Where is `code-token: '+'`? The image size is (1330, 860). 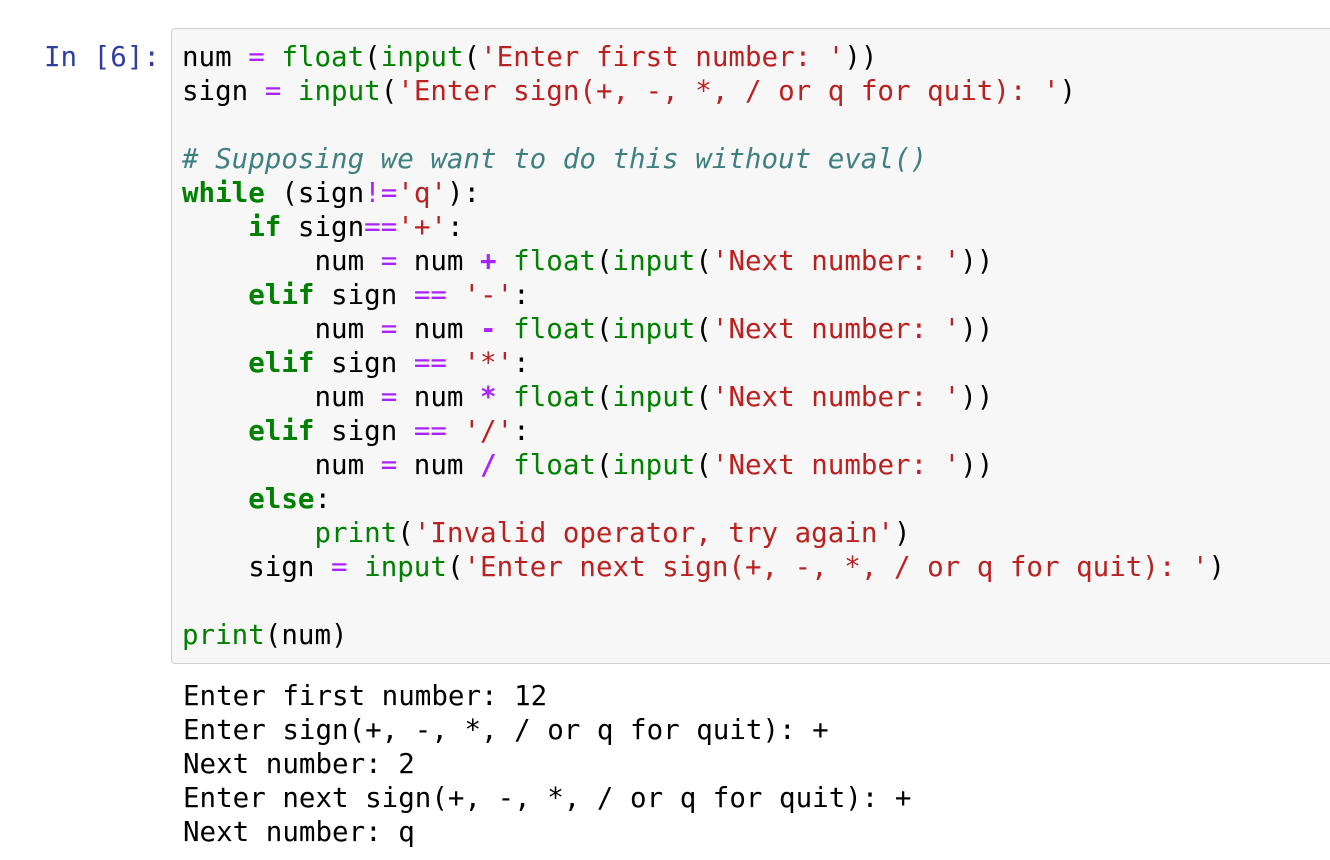 code-token: '+' is located at coordinates (422, 227).